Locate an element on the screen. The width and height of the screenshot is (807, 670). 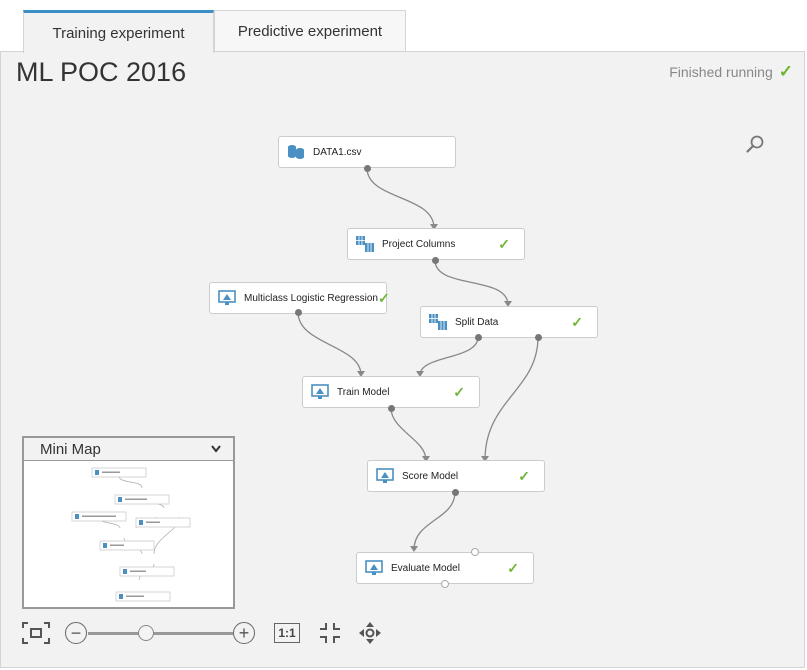
wire-project-split is located at coordinates (471, 282).